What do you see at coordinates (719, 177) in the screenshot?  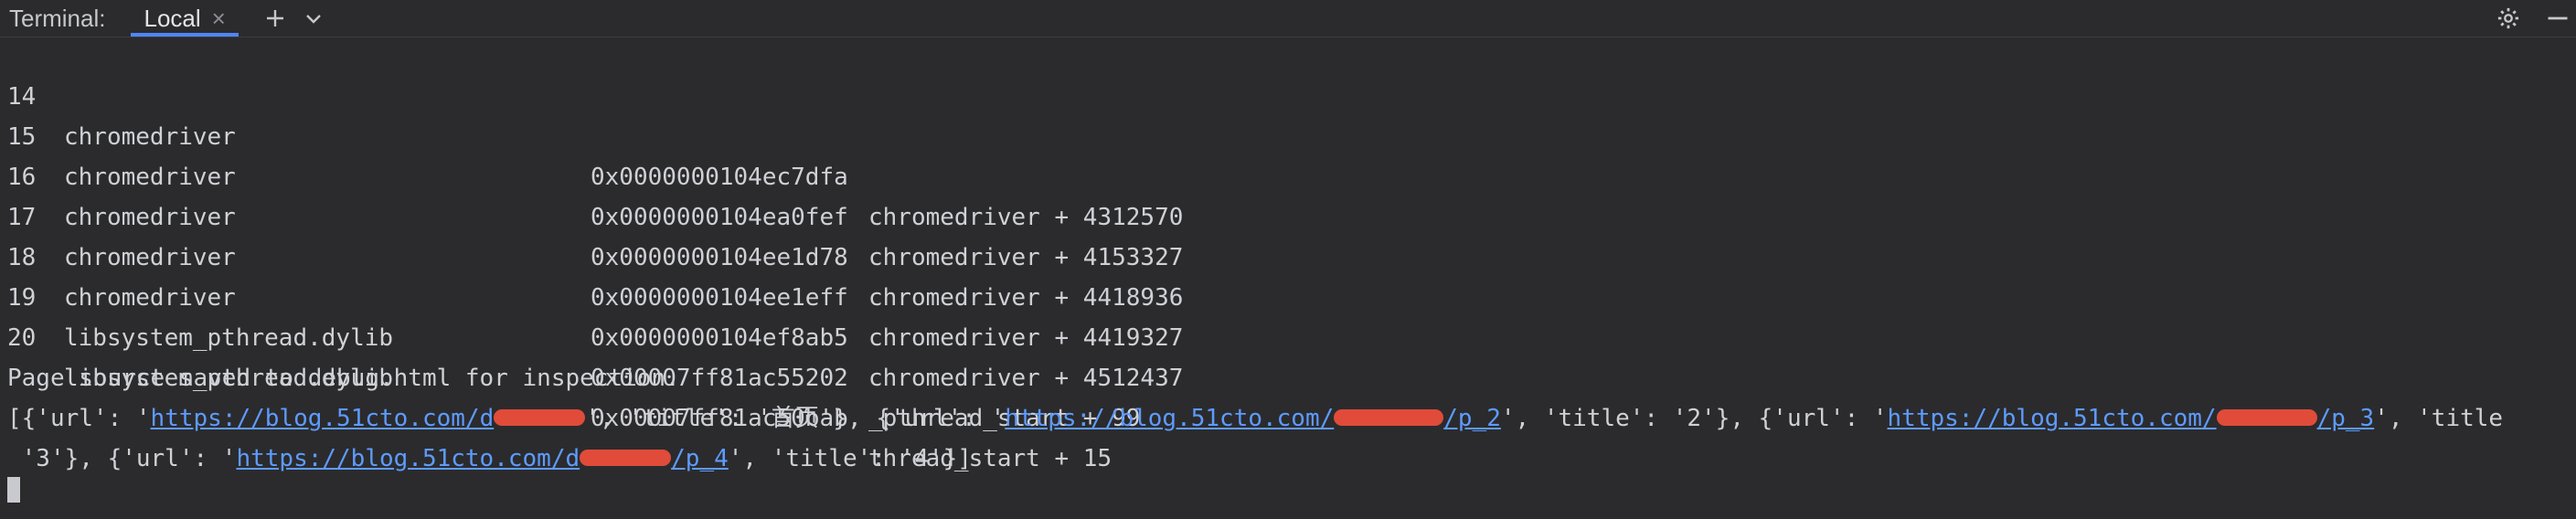 I see `frame-address: 0x0000000104ec7dfa` at bounding box center [719, 177].